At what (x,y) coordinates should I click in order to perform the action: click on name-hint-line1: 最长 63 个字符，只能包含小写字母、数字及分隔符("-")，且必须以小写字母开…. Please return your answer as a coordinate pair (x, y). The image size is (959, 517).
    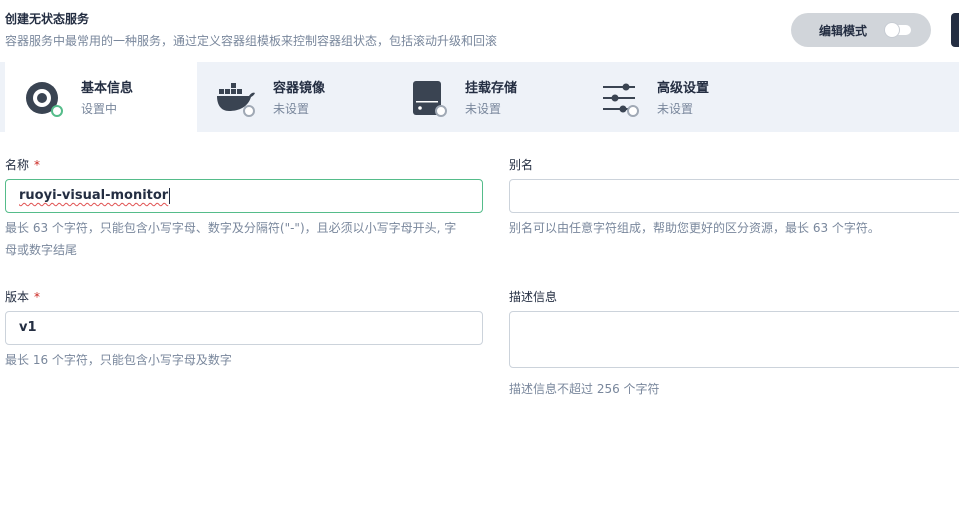
    Looking at the image, I should click on (231, 228).